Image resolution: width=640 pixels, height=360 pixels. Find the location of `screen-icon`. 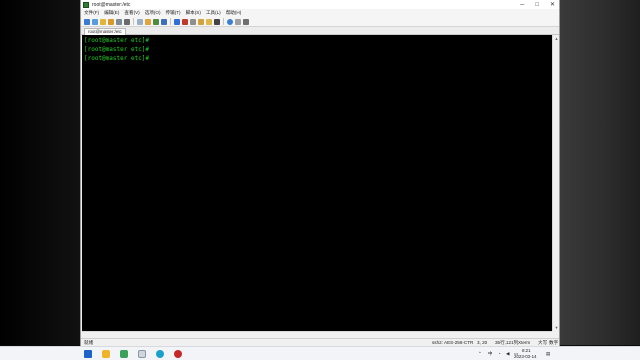

screen-icon is located at coordinates (238, 21).